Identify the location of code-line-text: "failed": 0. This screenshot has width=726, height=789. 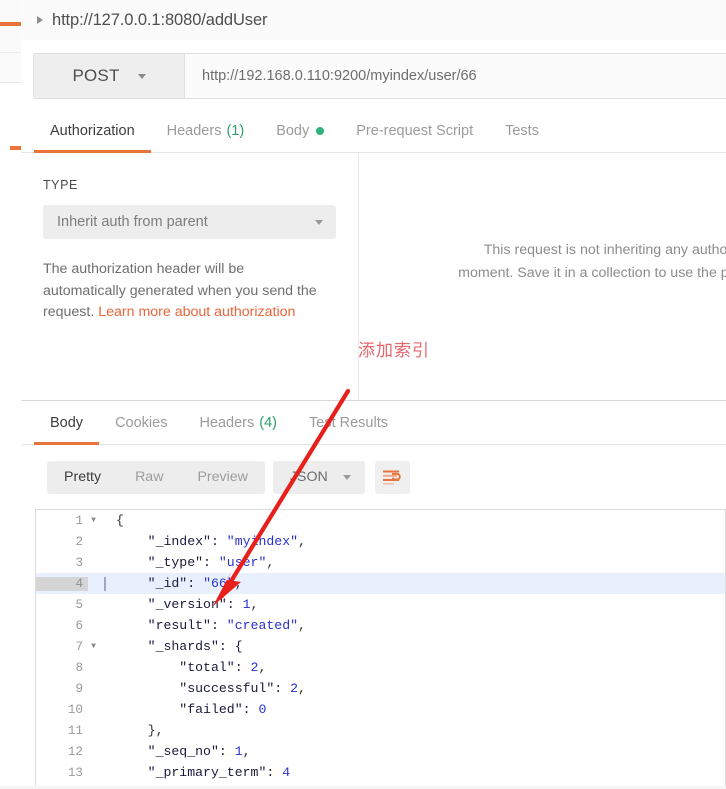
(188, 709).